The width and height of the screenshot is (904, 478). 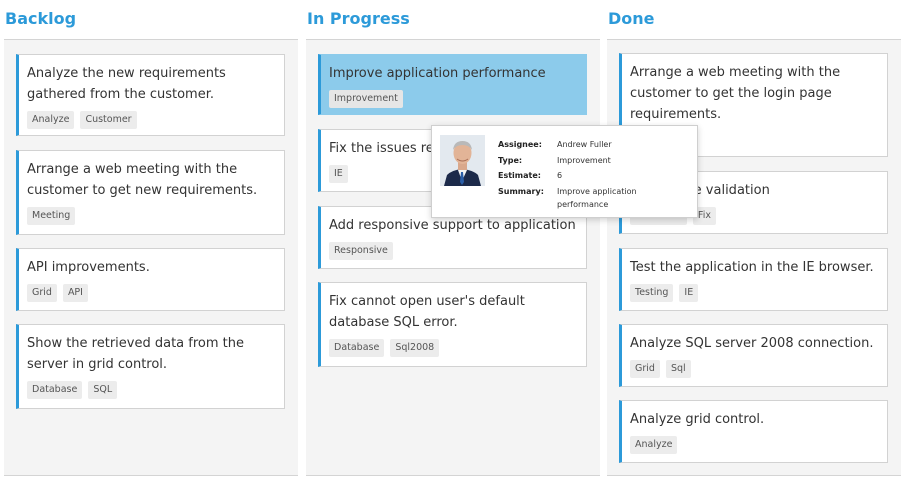 I want to click on card-tag: Sql, so click(x=678, y=369).